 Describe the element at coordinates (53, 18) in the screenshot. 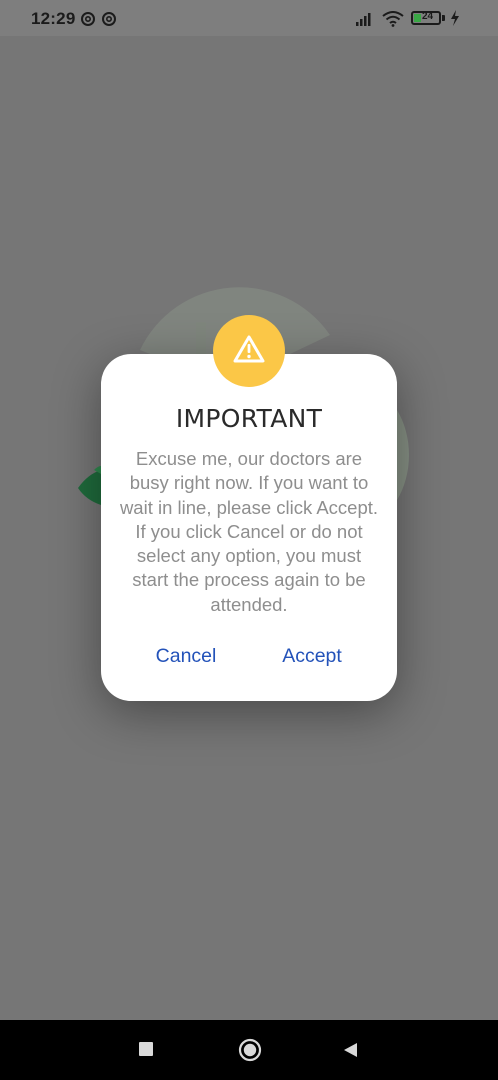

I see `status-time: 12:29` at that location.